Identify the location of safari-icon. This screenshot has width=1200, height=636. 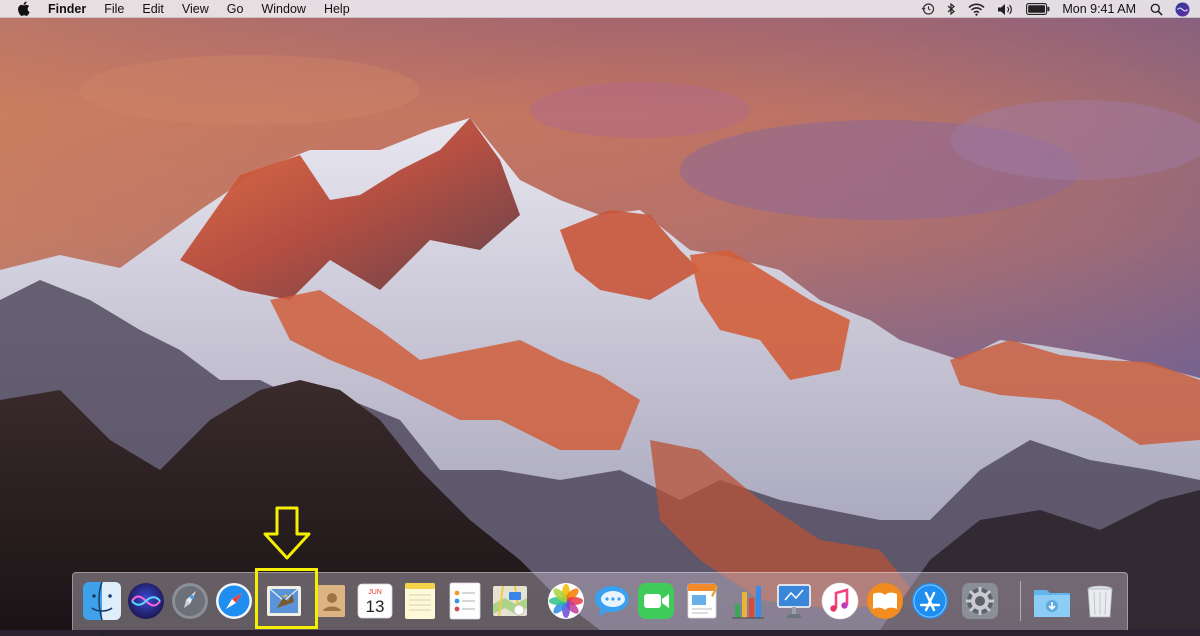
(234, 601).